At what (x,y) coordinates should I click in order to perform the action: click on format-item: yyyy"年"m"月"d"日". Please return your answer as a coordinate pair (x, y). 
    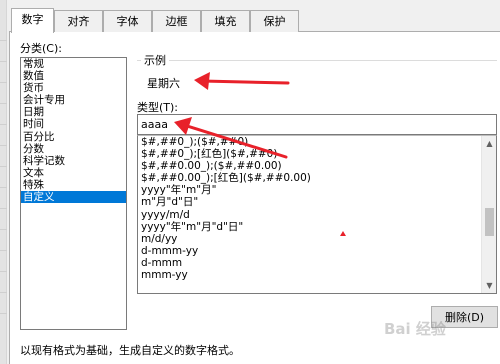
    Looking at the image, I should click on (317, 227).